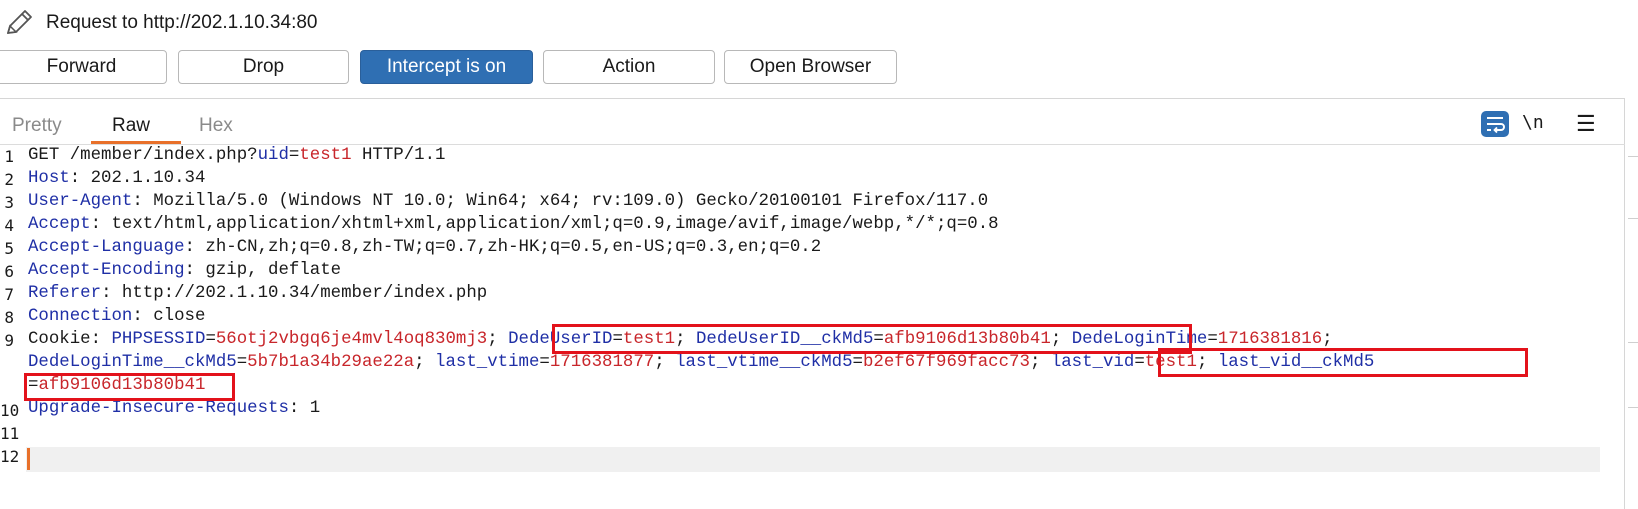 This screenshot has width=1638, height=509. What do you see at coordinates (1092, 362) in the screenshot?
I see `cookie-name: last_vid` at bounding box center [1092, 362].